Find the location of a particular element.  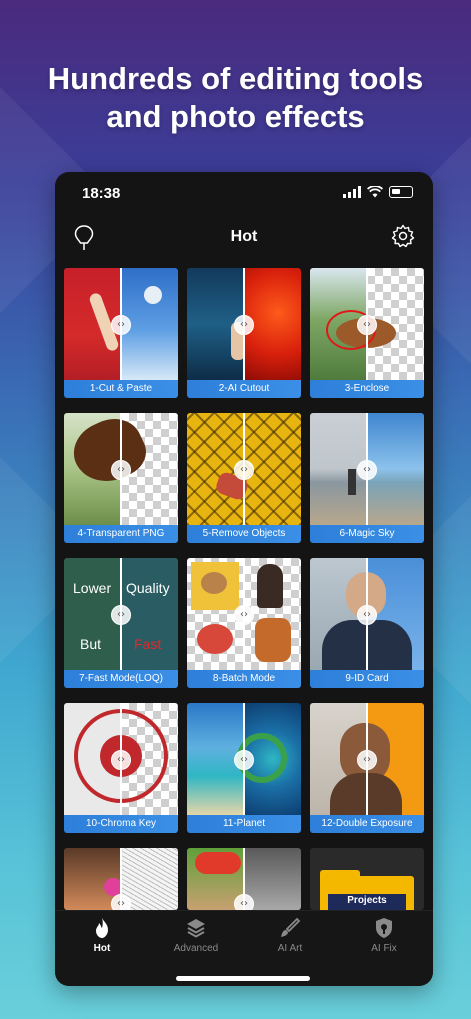

folder-icon: Projects is located at coordinates (367, 890).